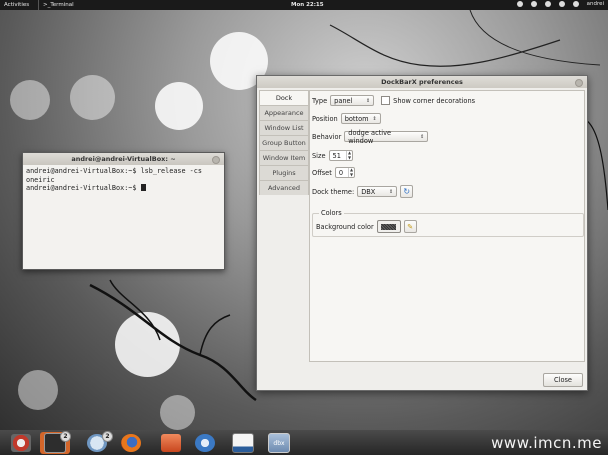  Describe the element at coordinates (284, 127) in the screenshot. I see `tab-window-list: Window List` at that location.